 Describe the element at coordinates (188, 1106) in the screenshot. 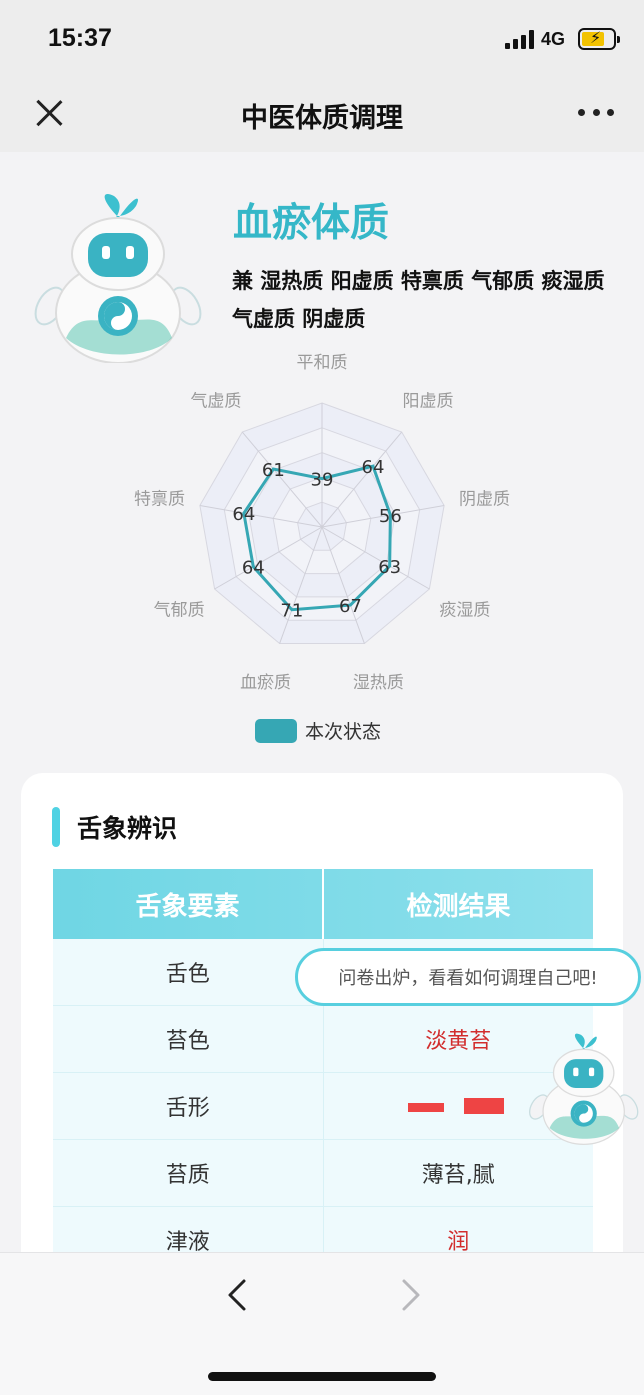

I see `row-element: 舌形` at that location.